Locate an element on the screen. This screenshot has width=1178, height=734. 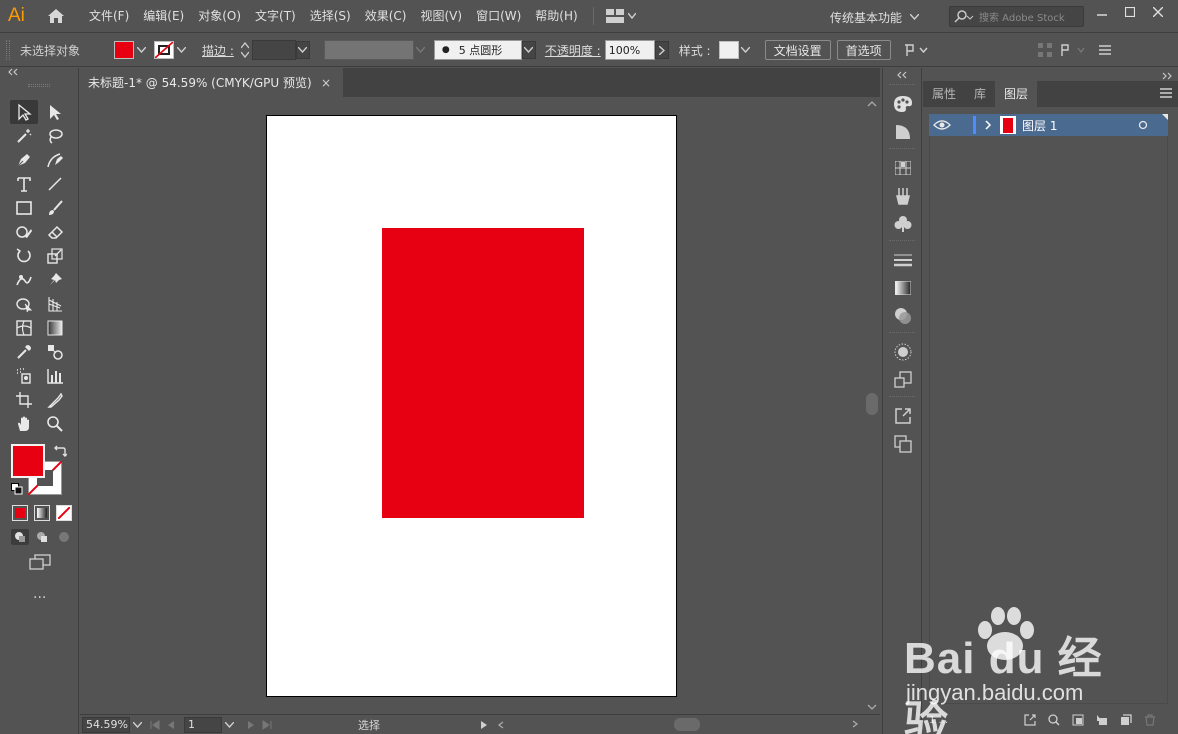
opacity-label: 不透明度 : is located at coordinates (573, 50).